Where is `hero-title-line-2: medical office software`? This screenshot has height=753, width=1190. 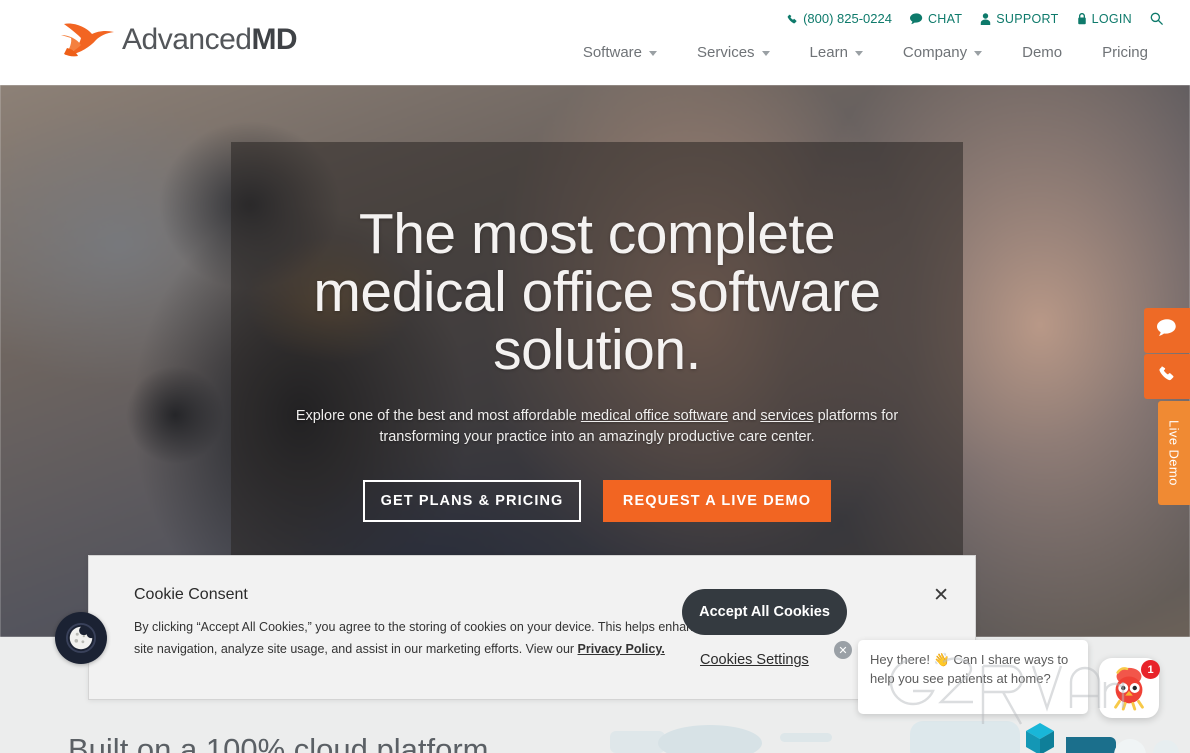 hero-title-line-2: medical office software is located at coordinates (597, 292).